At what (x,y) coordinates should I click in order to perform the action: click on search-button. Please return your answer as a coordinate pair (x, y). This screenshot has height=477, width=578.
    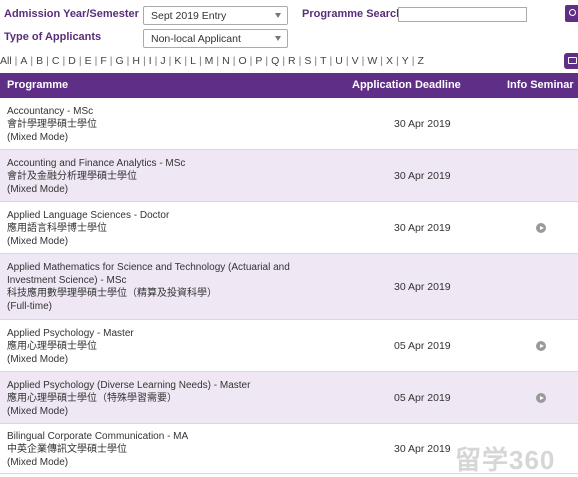
    Looking at the image, I should click on (571, 13).